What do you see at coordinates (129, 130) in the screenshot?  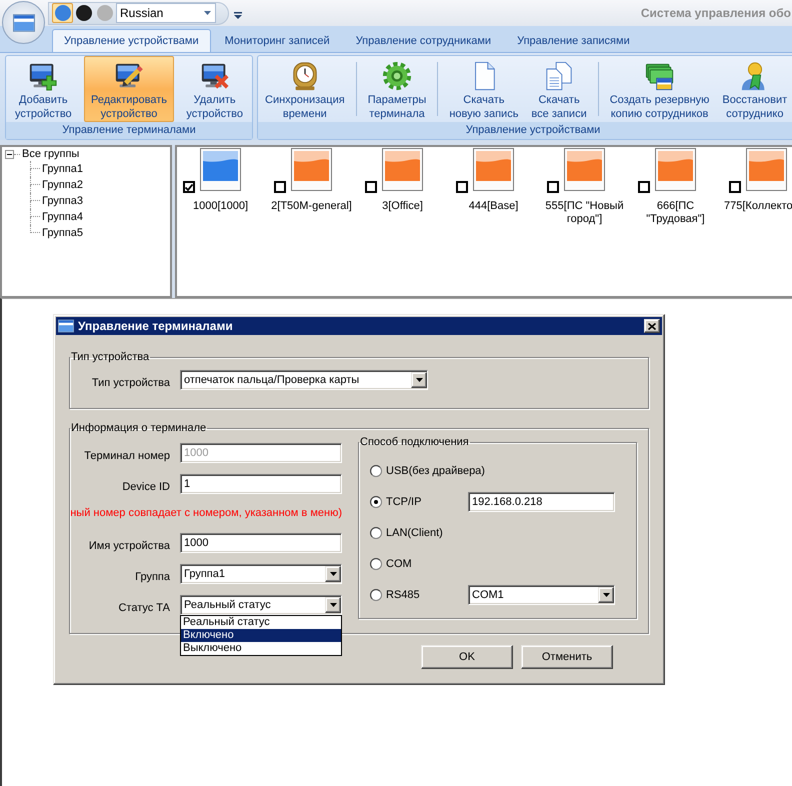 I see `group-label: Управление терминалами` at bounding box center [129, 130].